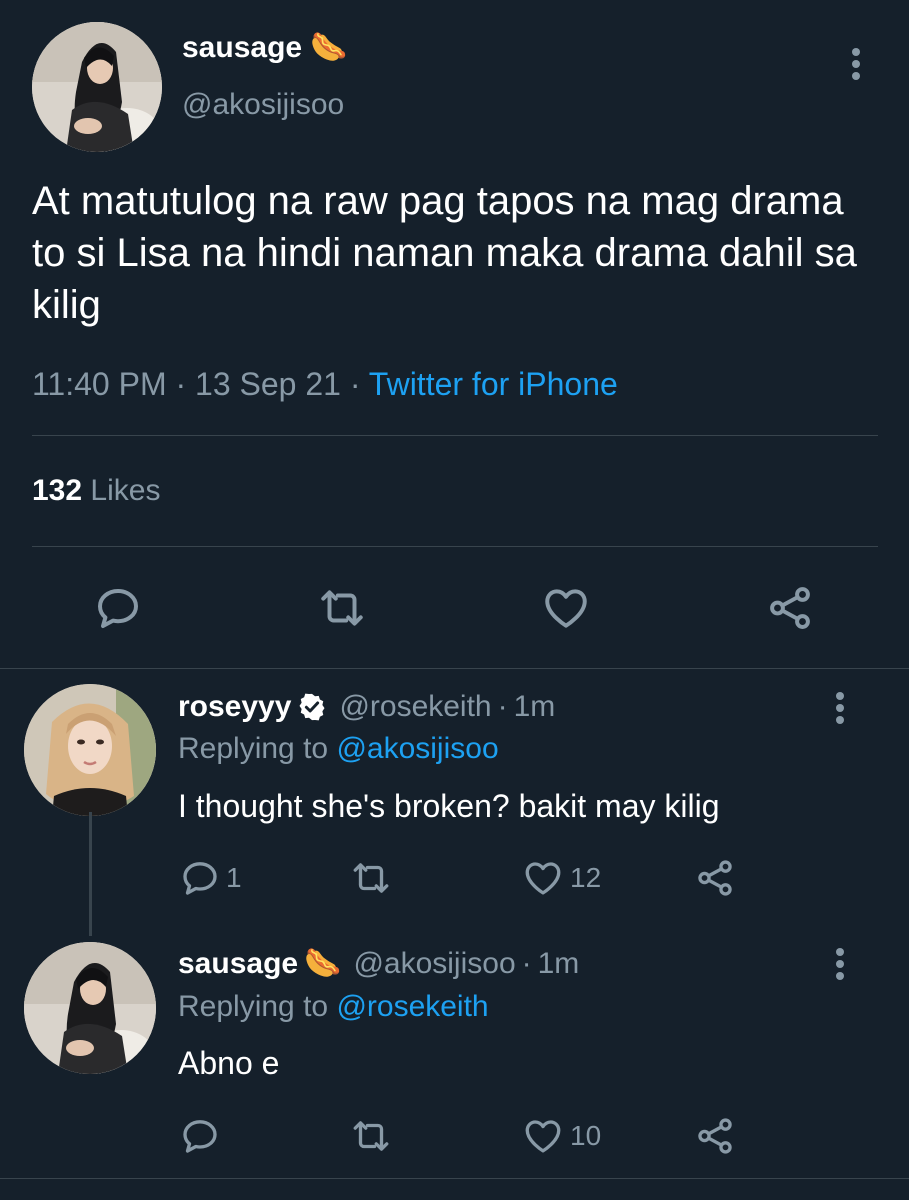  Describe the element at coordinates (234, 877) in the screenshot. I see `reply-count: 1` at that location.